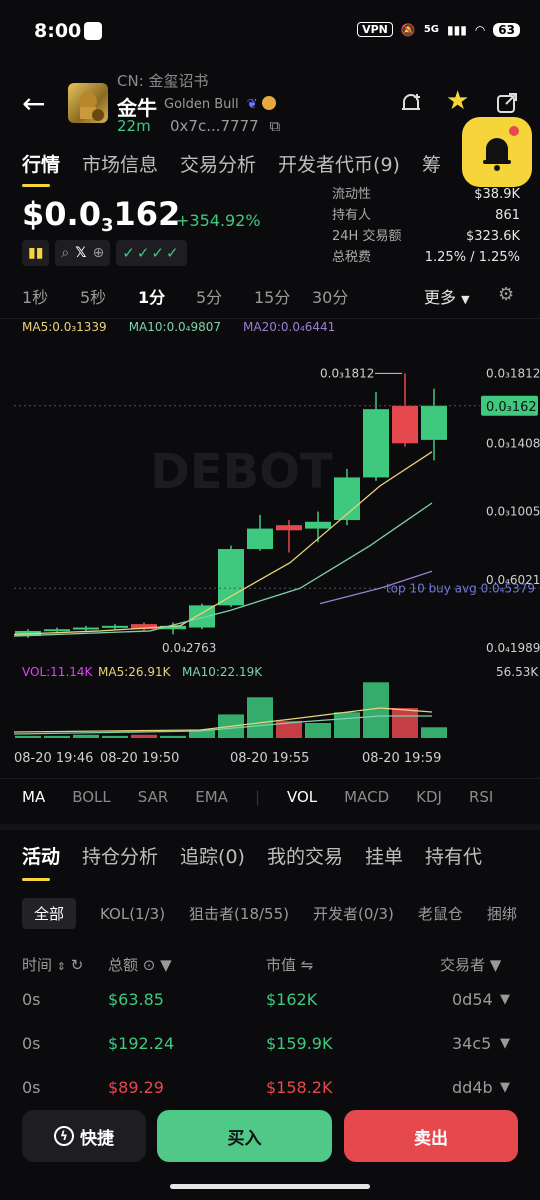 The image size is (540, 1200). What do you see at coordinates (289, 964) in the screenshot?
I see `col-mcap: 市值 ⇋` at bounding box center [289, 964].